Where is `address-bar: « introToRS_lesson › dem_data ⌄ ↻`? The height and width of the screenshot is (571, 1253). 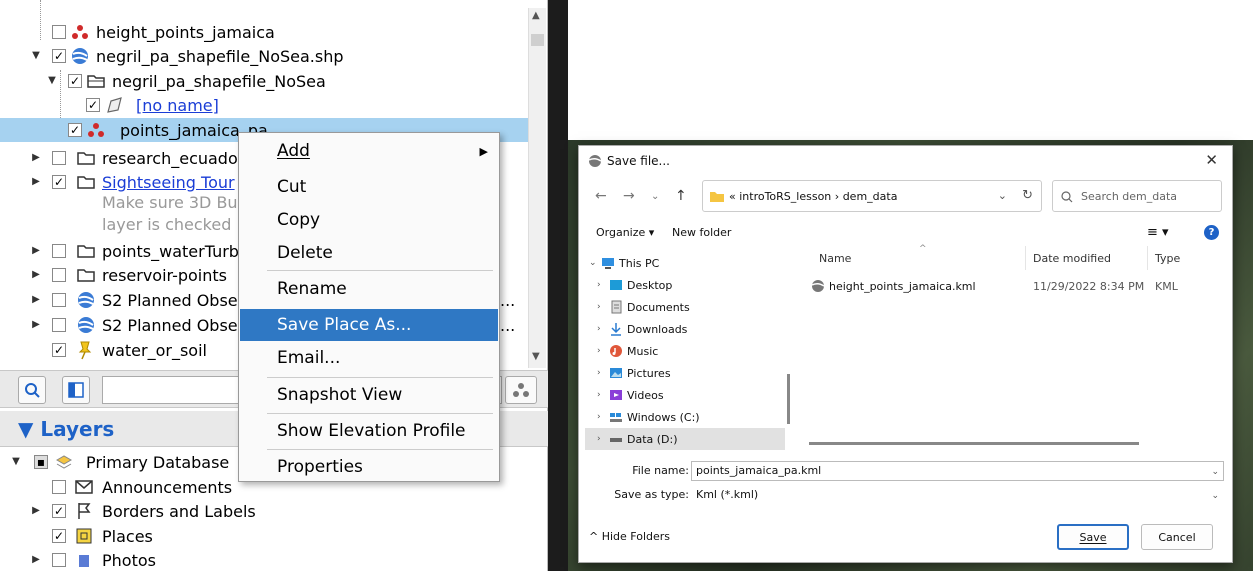
address-bar: « introToRS_lesson › dem_data ⌄ ↻ is located at coordinates (872, 196).